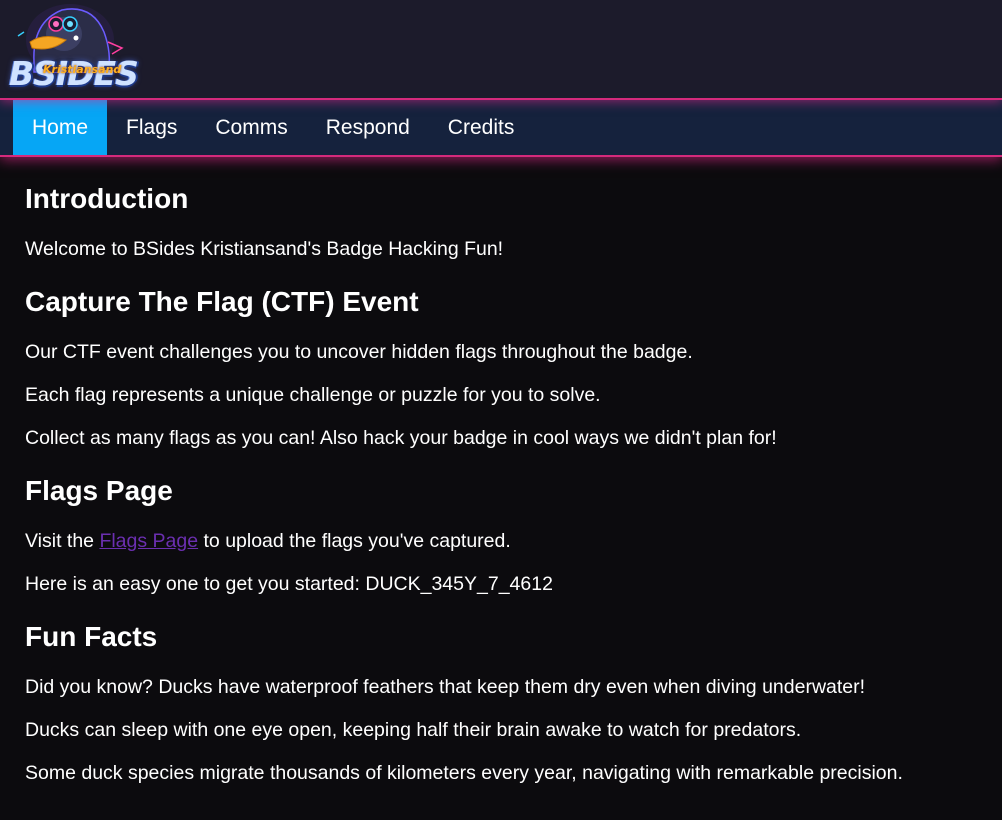 Image resolution: width=1002 pixels, height=820 pixels. I want to click on intro-heading: Introduction, so click(107, 198).